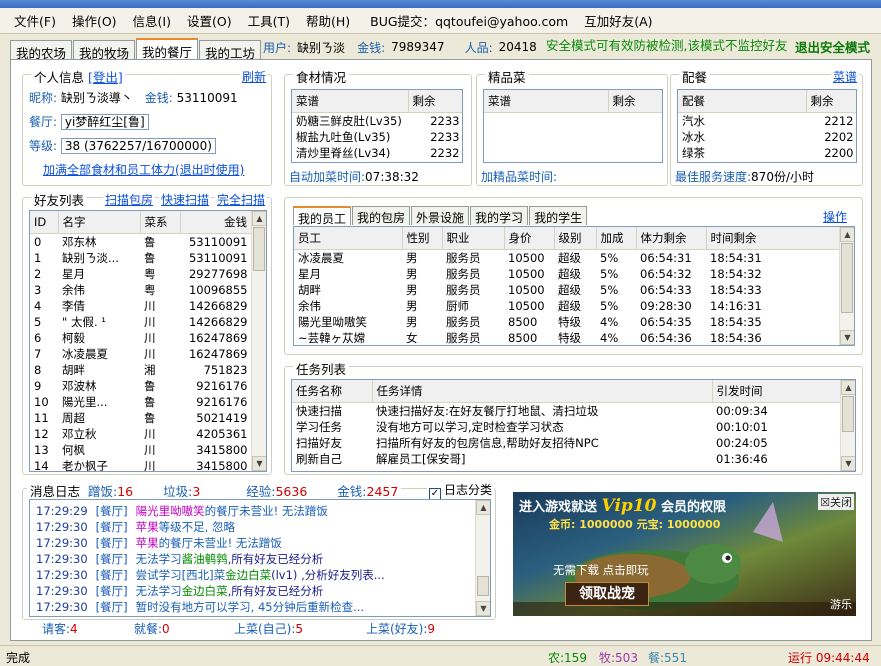  What do you see at coordinates (218, 257) in the screenshot?
I see `friends-cell: 53110091` at bounding box center [218, 257].